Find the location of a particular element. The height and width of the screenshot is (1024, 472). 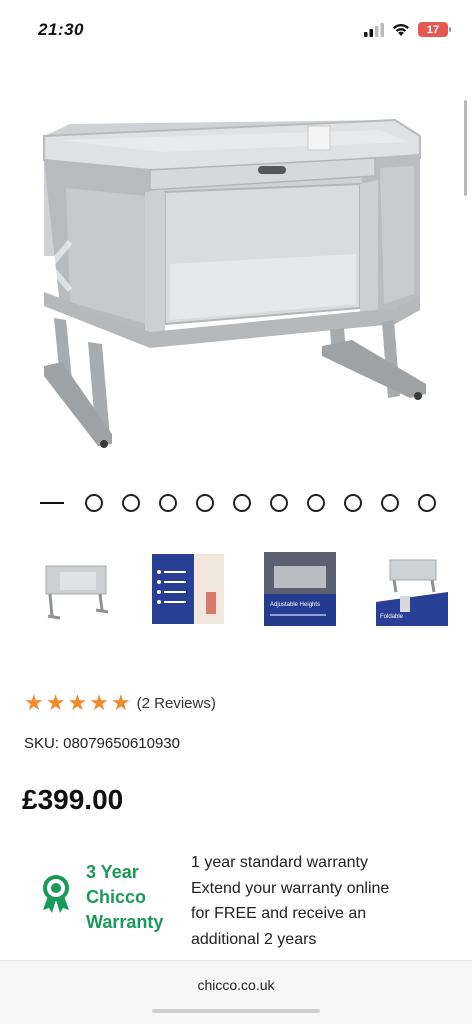

status-time: 21:30 is located at coordinates (61, 29).